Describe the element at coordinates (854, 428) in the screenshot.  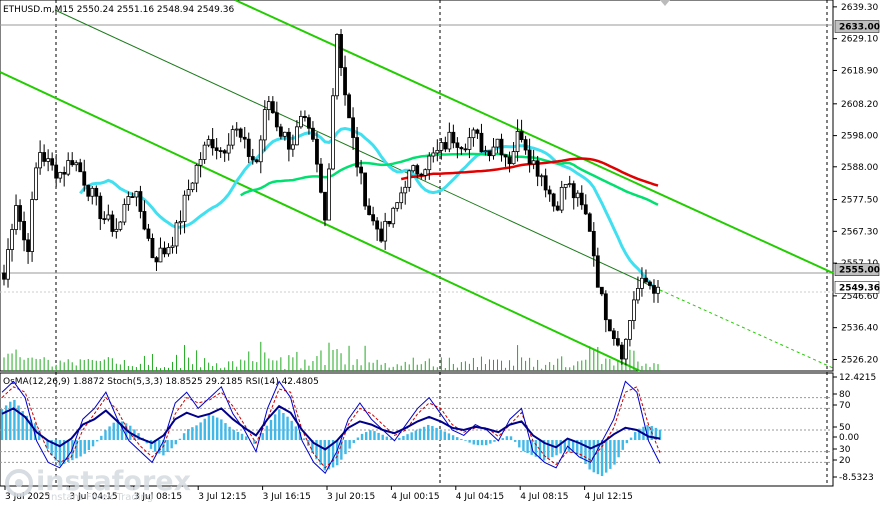
I see `oscillator-axis: 12.4215 8070 500.00 3020 -8.5323` at that location.